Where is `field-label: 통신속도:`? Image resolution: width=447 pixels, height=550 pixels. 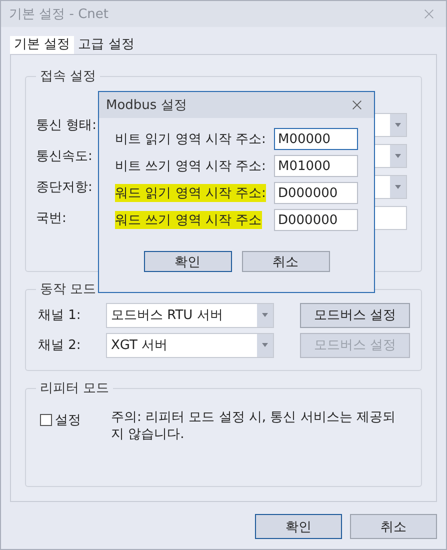 field-label: 통신속도: is located at coordinates (65, 156).